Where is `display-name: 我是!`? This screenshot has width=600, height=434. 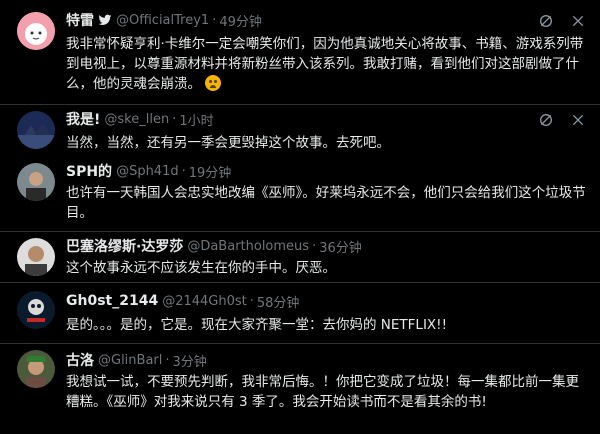
display-name: 我是! is located at coordinates (83, 119).